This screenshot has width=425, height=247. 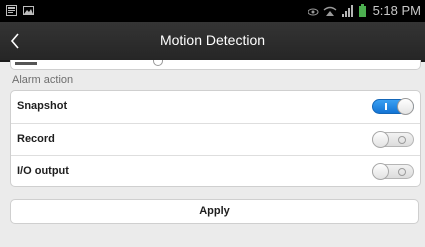 I want to click on cut-off-control, so click(x=158, y=63).